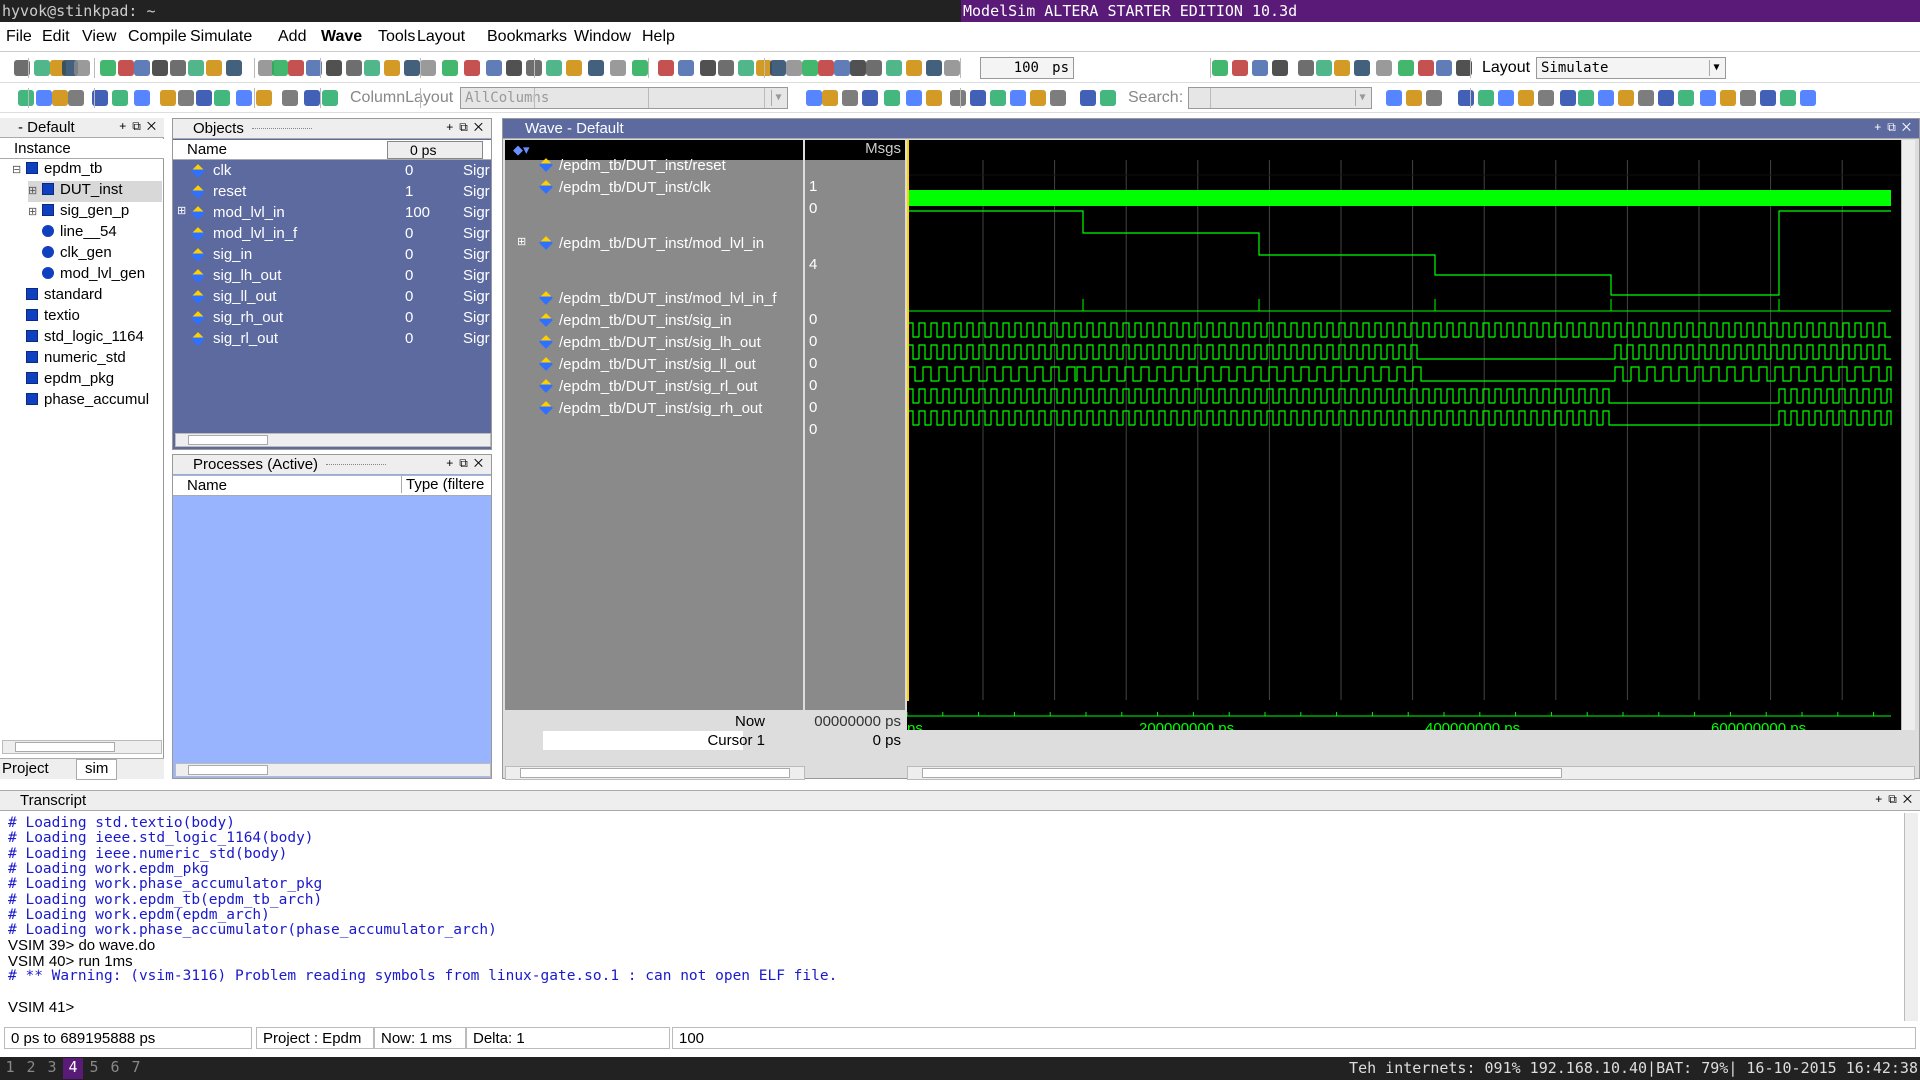 This screenshot has width=1920, height=1080. I want to click on wave-signal-name: /epdm_tb/DUT_inst/sig_ll_out, so click(647, 367).